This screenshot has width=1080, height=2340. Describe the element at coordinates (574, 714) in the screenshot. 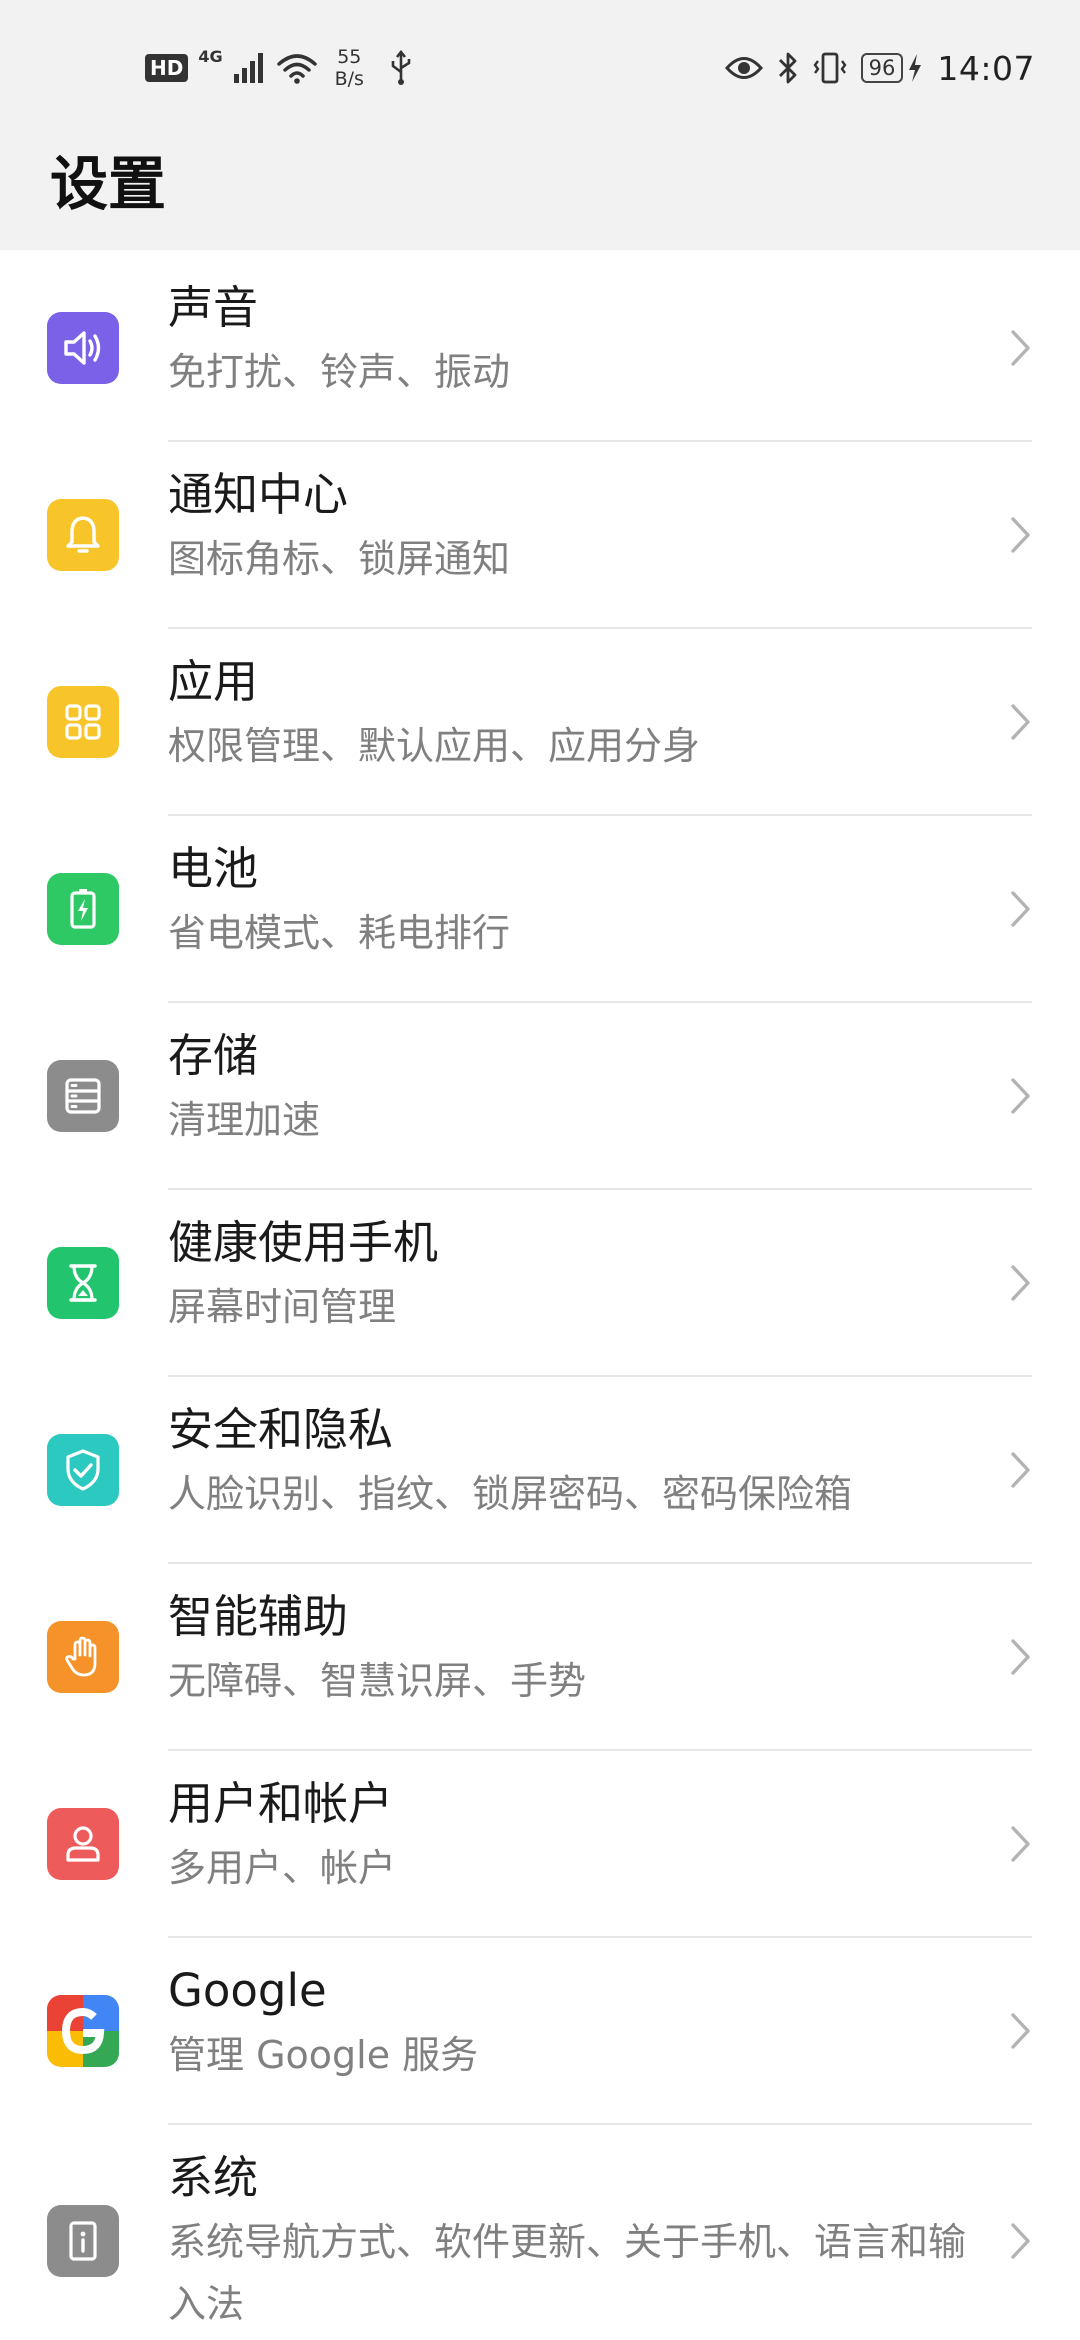

I see `settings-item-text: 应用 权限管理、默认应用、应用分身` at that location.